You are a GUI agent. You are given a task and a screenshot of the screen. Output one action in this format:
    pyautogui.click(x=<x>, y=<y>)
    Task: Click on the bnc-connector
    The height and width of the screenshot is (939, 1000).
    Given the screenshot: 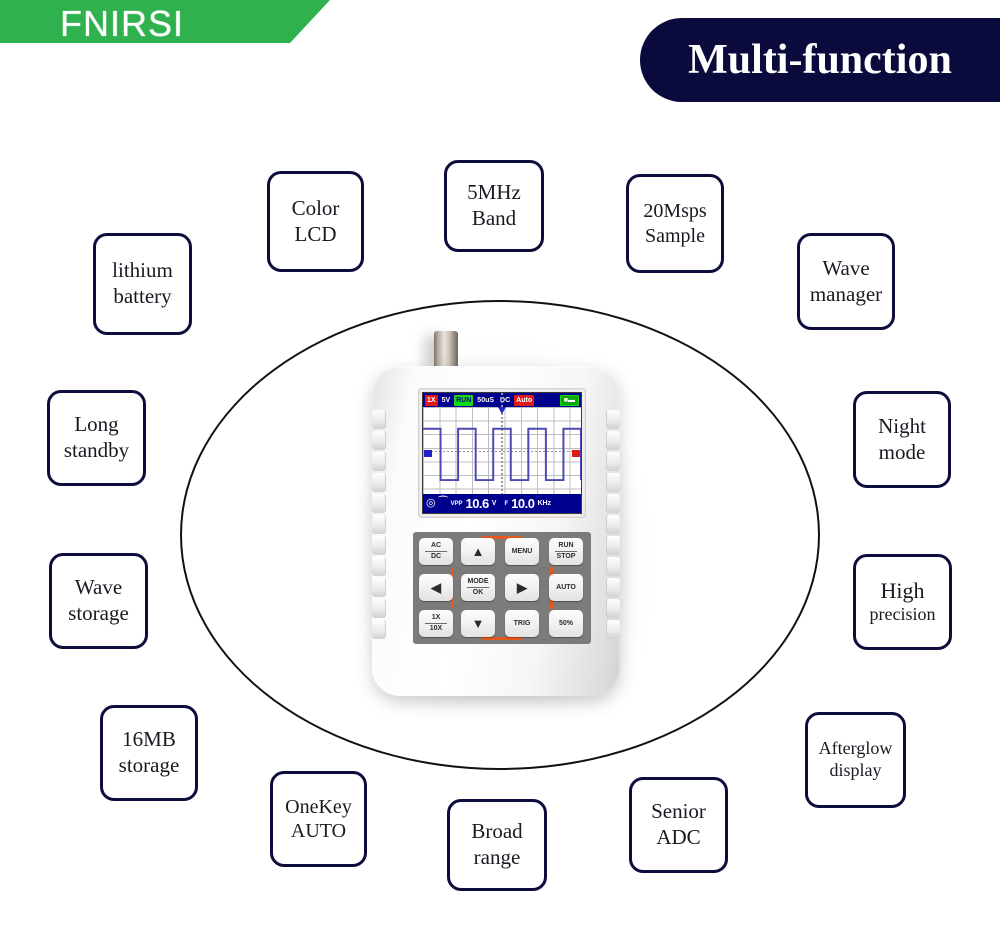 What is the action you would take?
    pyautogui.click(x=446, y=351)
    